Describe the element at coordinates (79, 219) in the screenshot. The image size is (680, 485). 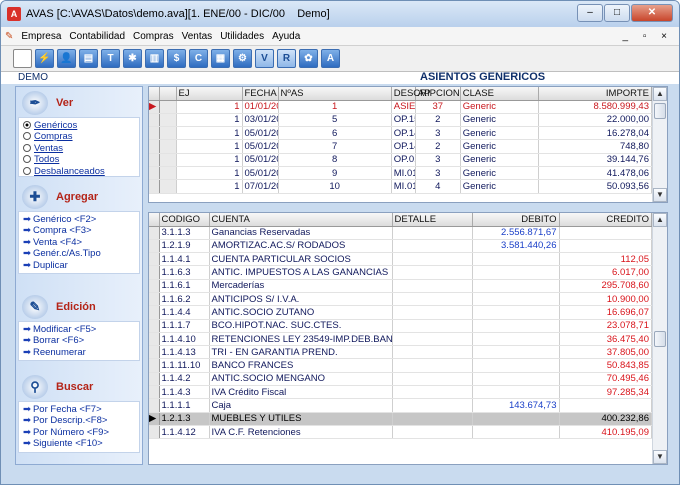
I see `agregar-action-0: ➡ Genérico <F2>` at that location.